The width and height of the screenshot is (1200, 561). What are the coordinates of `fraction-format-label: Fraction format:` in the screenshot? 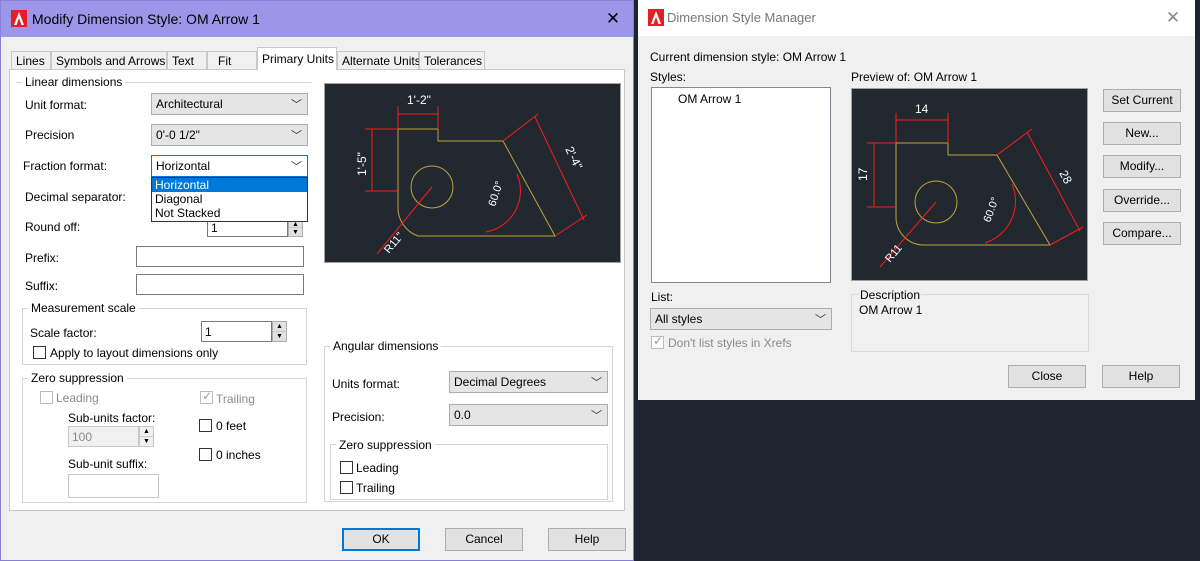 It's located at (65, 166).